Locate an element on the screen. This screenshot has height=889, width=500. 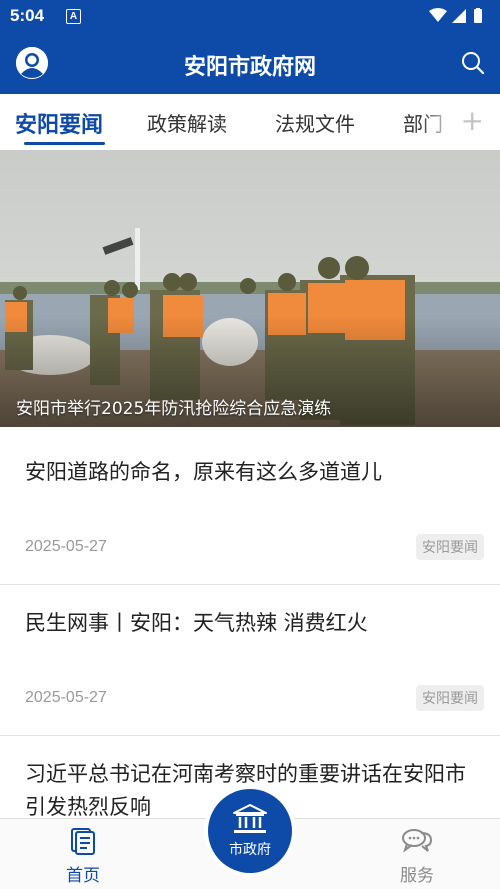
government-building-icon is located at coordinates (250, 818).